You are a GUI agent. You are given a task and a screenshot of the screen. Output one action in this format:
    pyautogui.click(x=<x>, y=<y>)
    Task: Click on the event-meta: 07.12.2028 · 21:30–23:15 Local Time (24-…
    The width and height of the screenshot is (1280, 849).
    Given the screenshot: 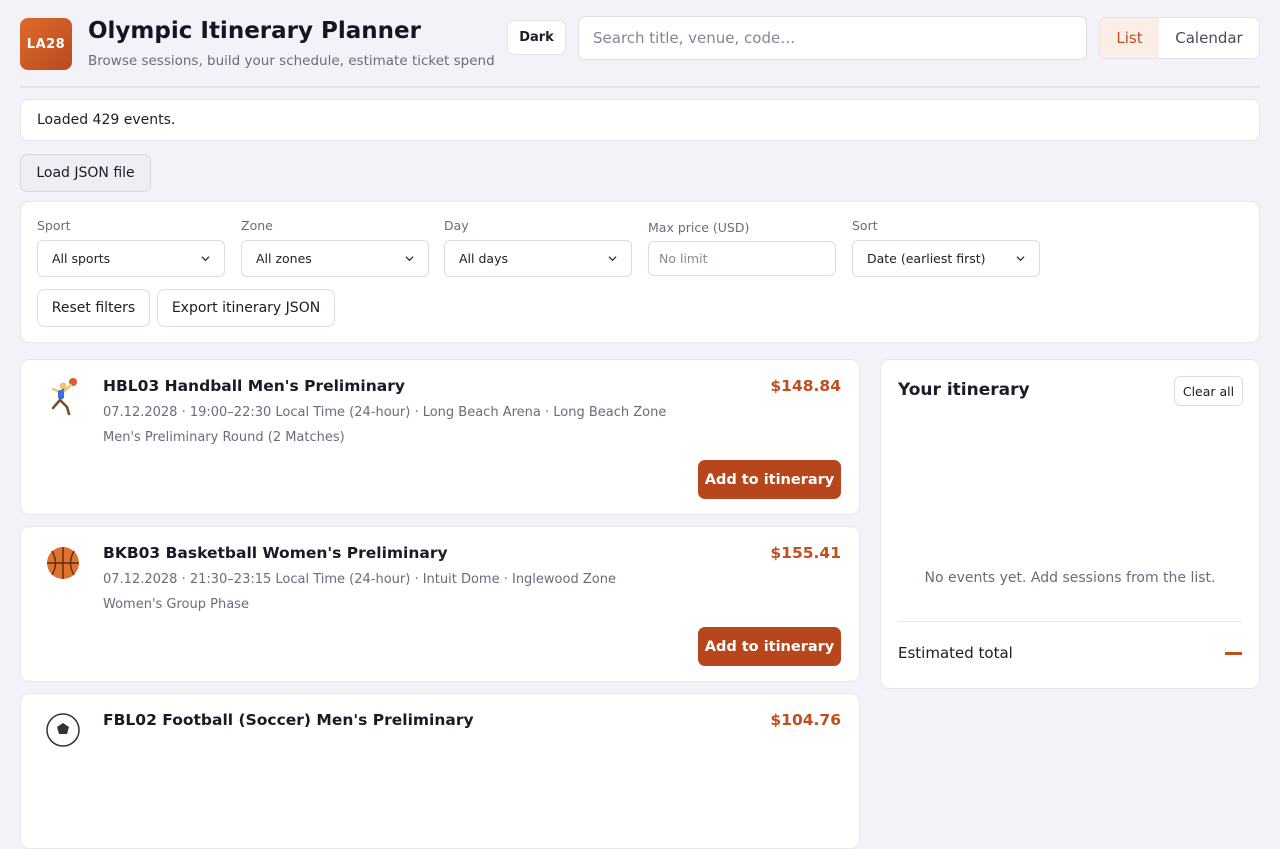 What is the action you would take?
    pyautogui.click(x=359, y=579)
    